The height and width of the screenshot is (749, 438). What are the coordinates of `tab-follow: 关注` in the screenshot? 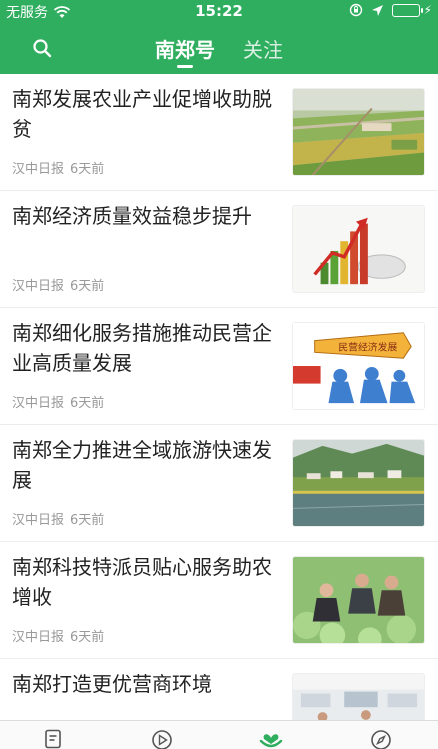 It's located at (263, 48).